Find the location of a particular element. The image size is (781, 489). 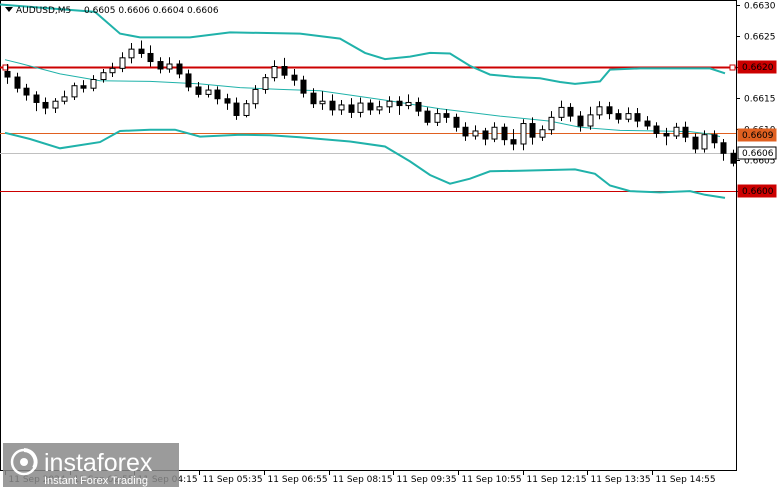

price-tick-label: 0.6630 is located at coordinates (760, 7).